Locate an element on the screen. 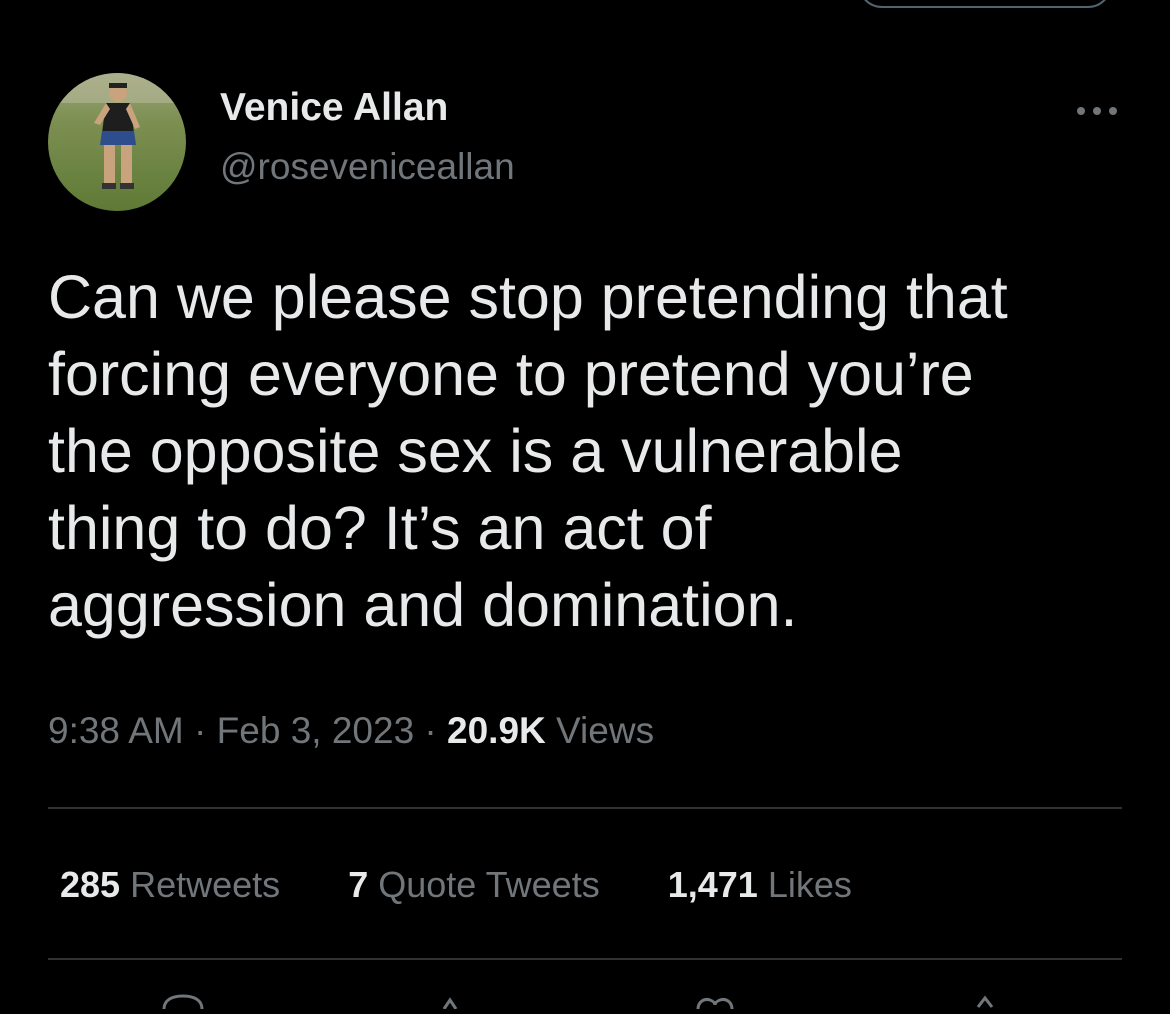  share-icon is located at coordinates (985, 1001).